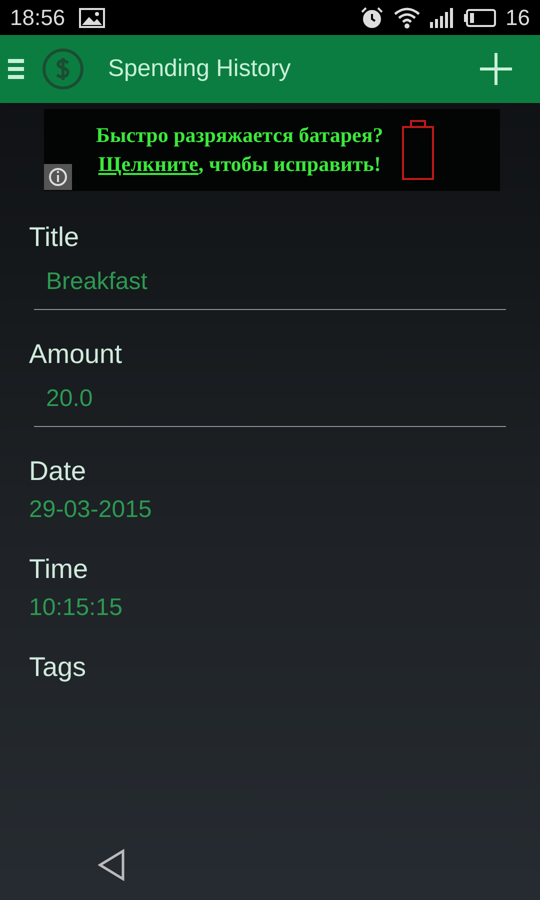  Describe the element at coordinates (63, 69) in the screenshot. I see `dollar-coin-icon` at that location.